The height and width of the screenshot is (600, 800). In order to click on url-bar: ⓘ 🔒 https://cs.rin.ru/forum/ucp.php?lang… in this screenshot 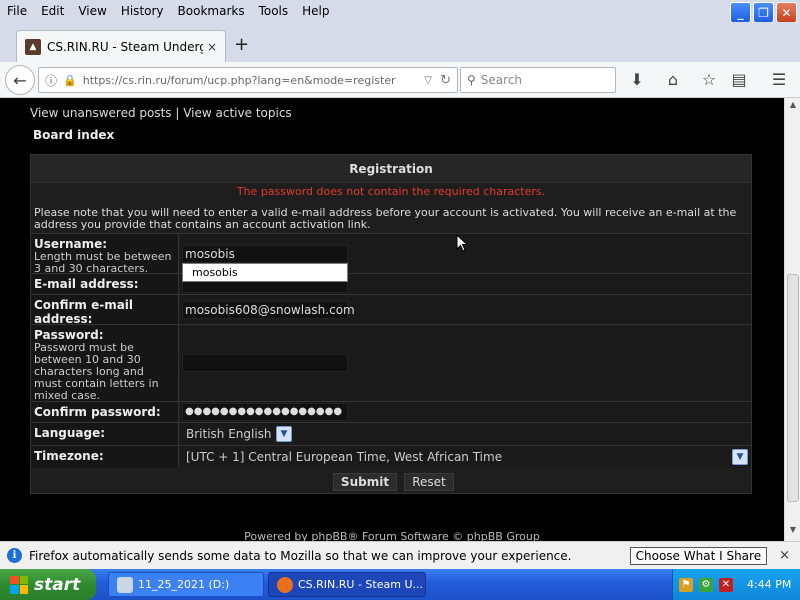, I will do `click(248, 80)`.